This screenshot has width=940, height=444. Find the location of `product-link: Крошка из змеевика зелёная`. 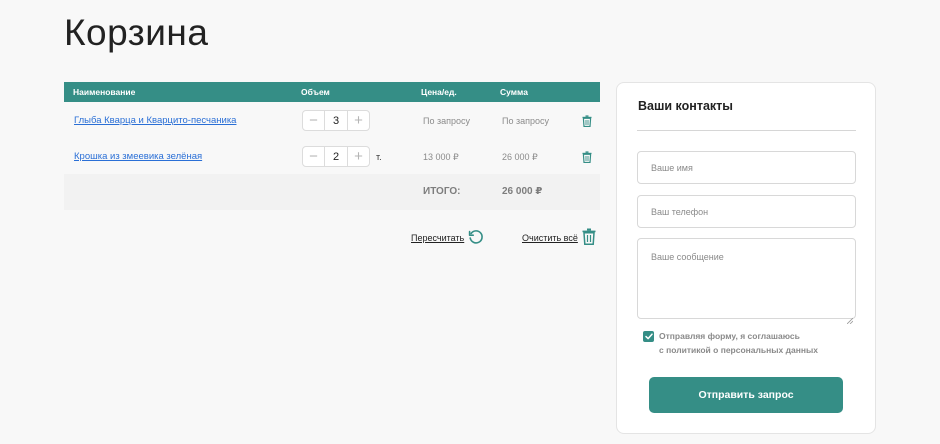

product-link: Крошка из змеевика зелёная is located at coordinates (138, 156).